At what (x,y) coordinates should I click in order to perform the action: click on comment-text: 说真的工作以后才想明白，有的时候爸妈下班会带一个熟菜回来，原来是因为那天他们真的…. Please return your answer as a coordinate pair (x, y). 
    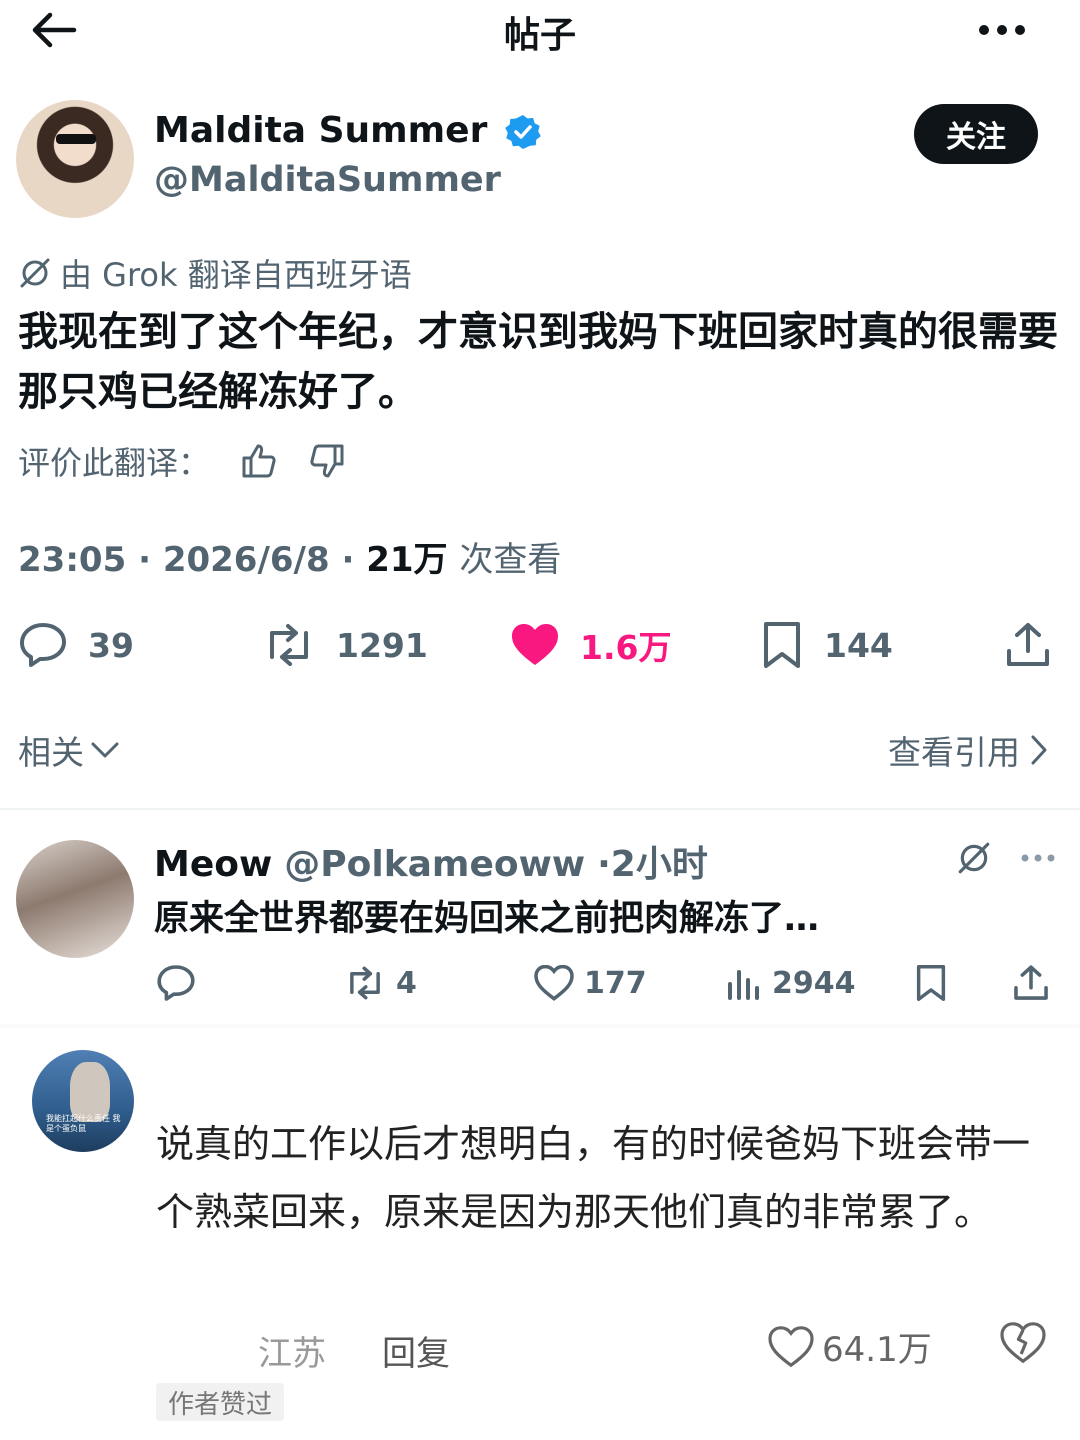
    Looking at the image, I should click on (593, 1178).